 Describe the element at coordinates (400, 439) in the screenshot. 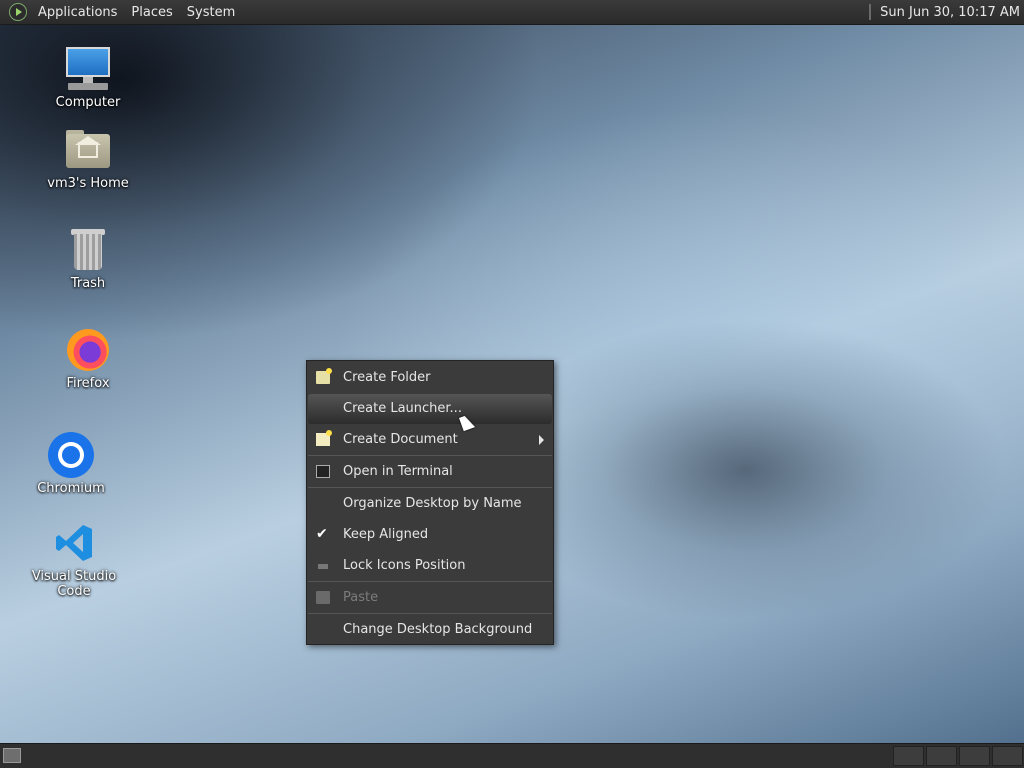

I see `menu-item-label: Create Document` at that location.